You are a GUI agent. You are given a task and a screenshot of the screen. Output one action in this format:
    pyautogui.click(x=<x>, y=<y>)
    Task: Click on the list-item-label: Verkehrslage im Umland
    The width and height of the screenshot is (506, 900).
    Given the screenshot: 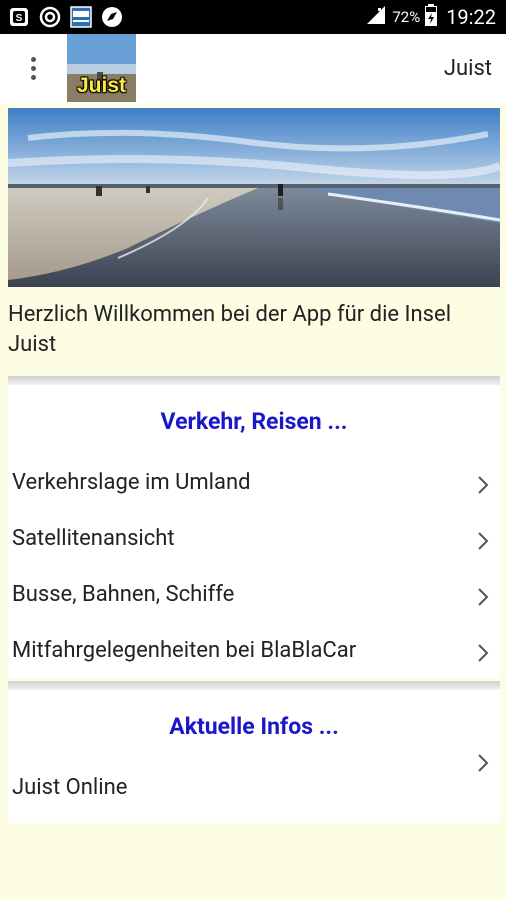 What is the action you would take?
    pyautogui.click(x=131, y=482)
    